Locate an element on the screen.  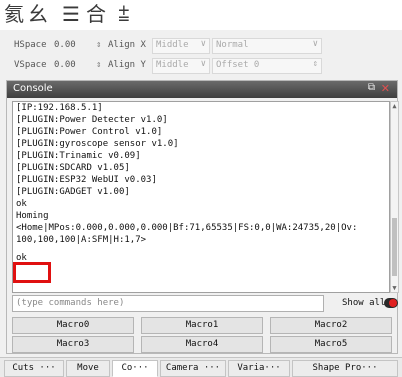
hspace-value: 0.00 is located at coordinates (65, 45).